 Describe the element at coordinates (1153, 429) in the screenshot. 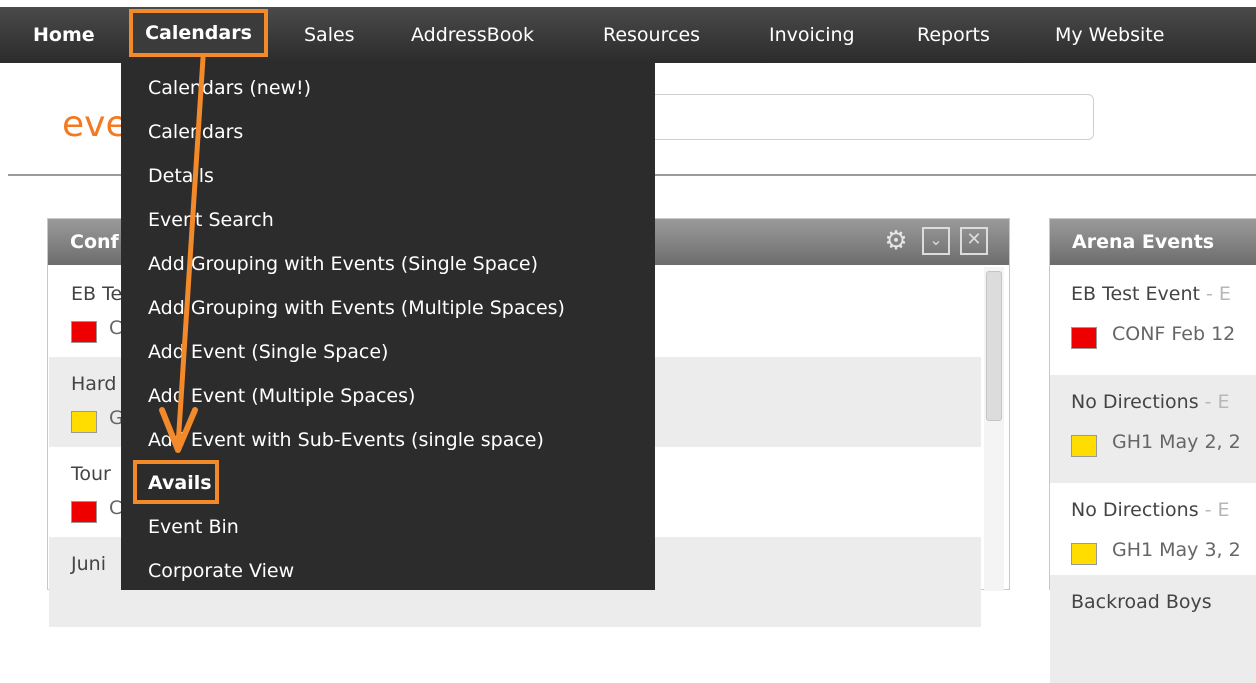

I see `list-item: No Directions - E GH1 May 2, 2` at that location.